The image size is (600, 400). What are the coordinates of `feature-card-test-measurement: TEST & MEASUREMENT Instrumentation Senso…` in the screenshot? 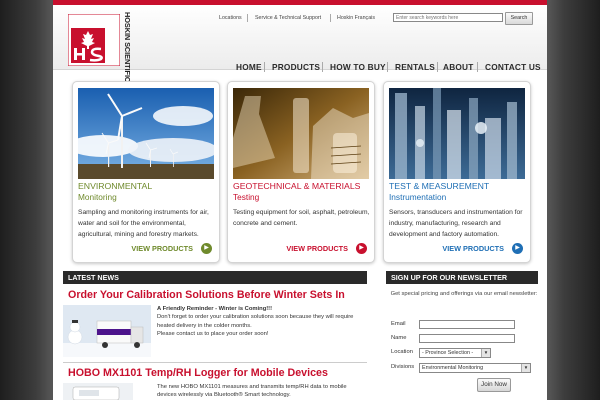 It's located at (457, 172).